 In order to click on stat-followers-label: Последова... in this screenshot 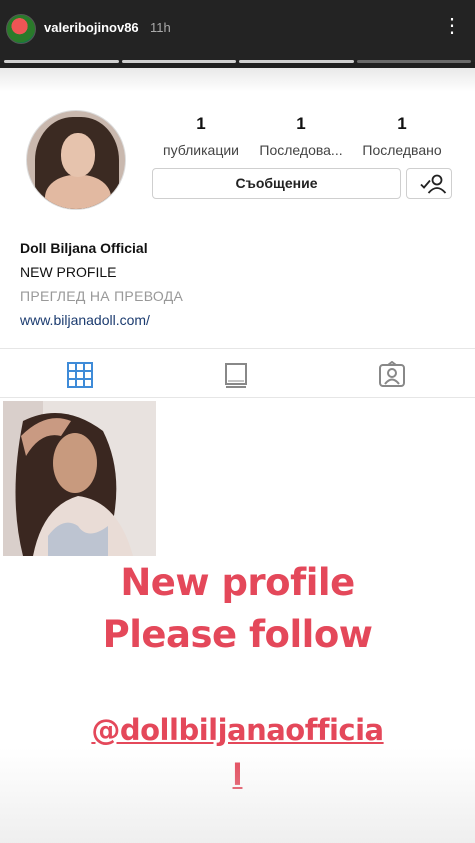, I will do `click(301, 150)`.